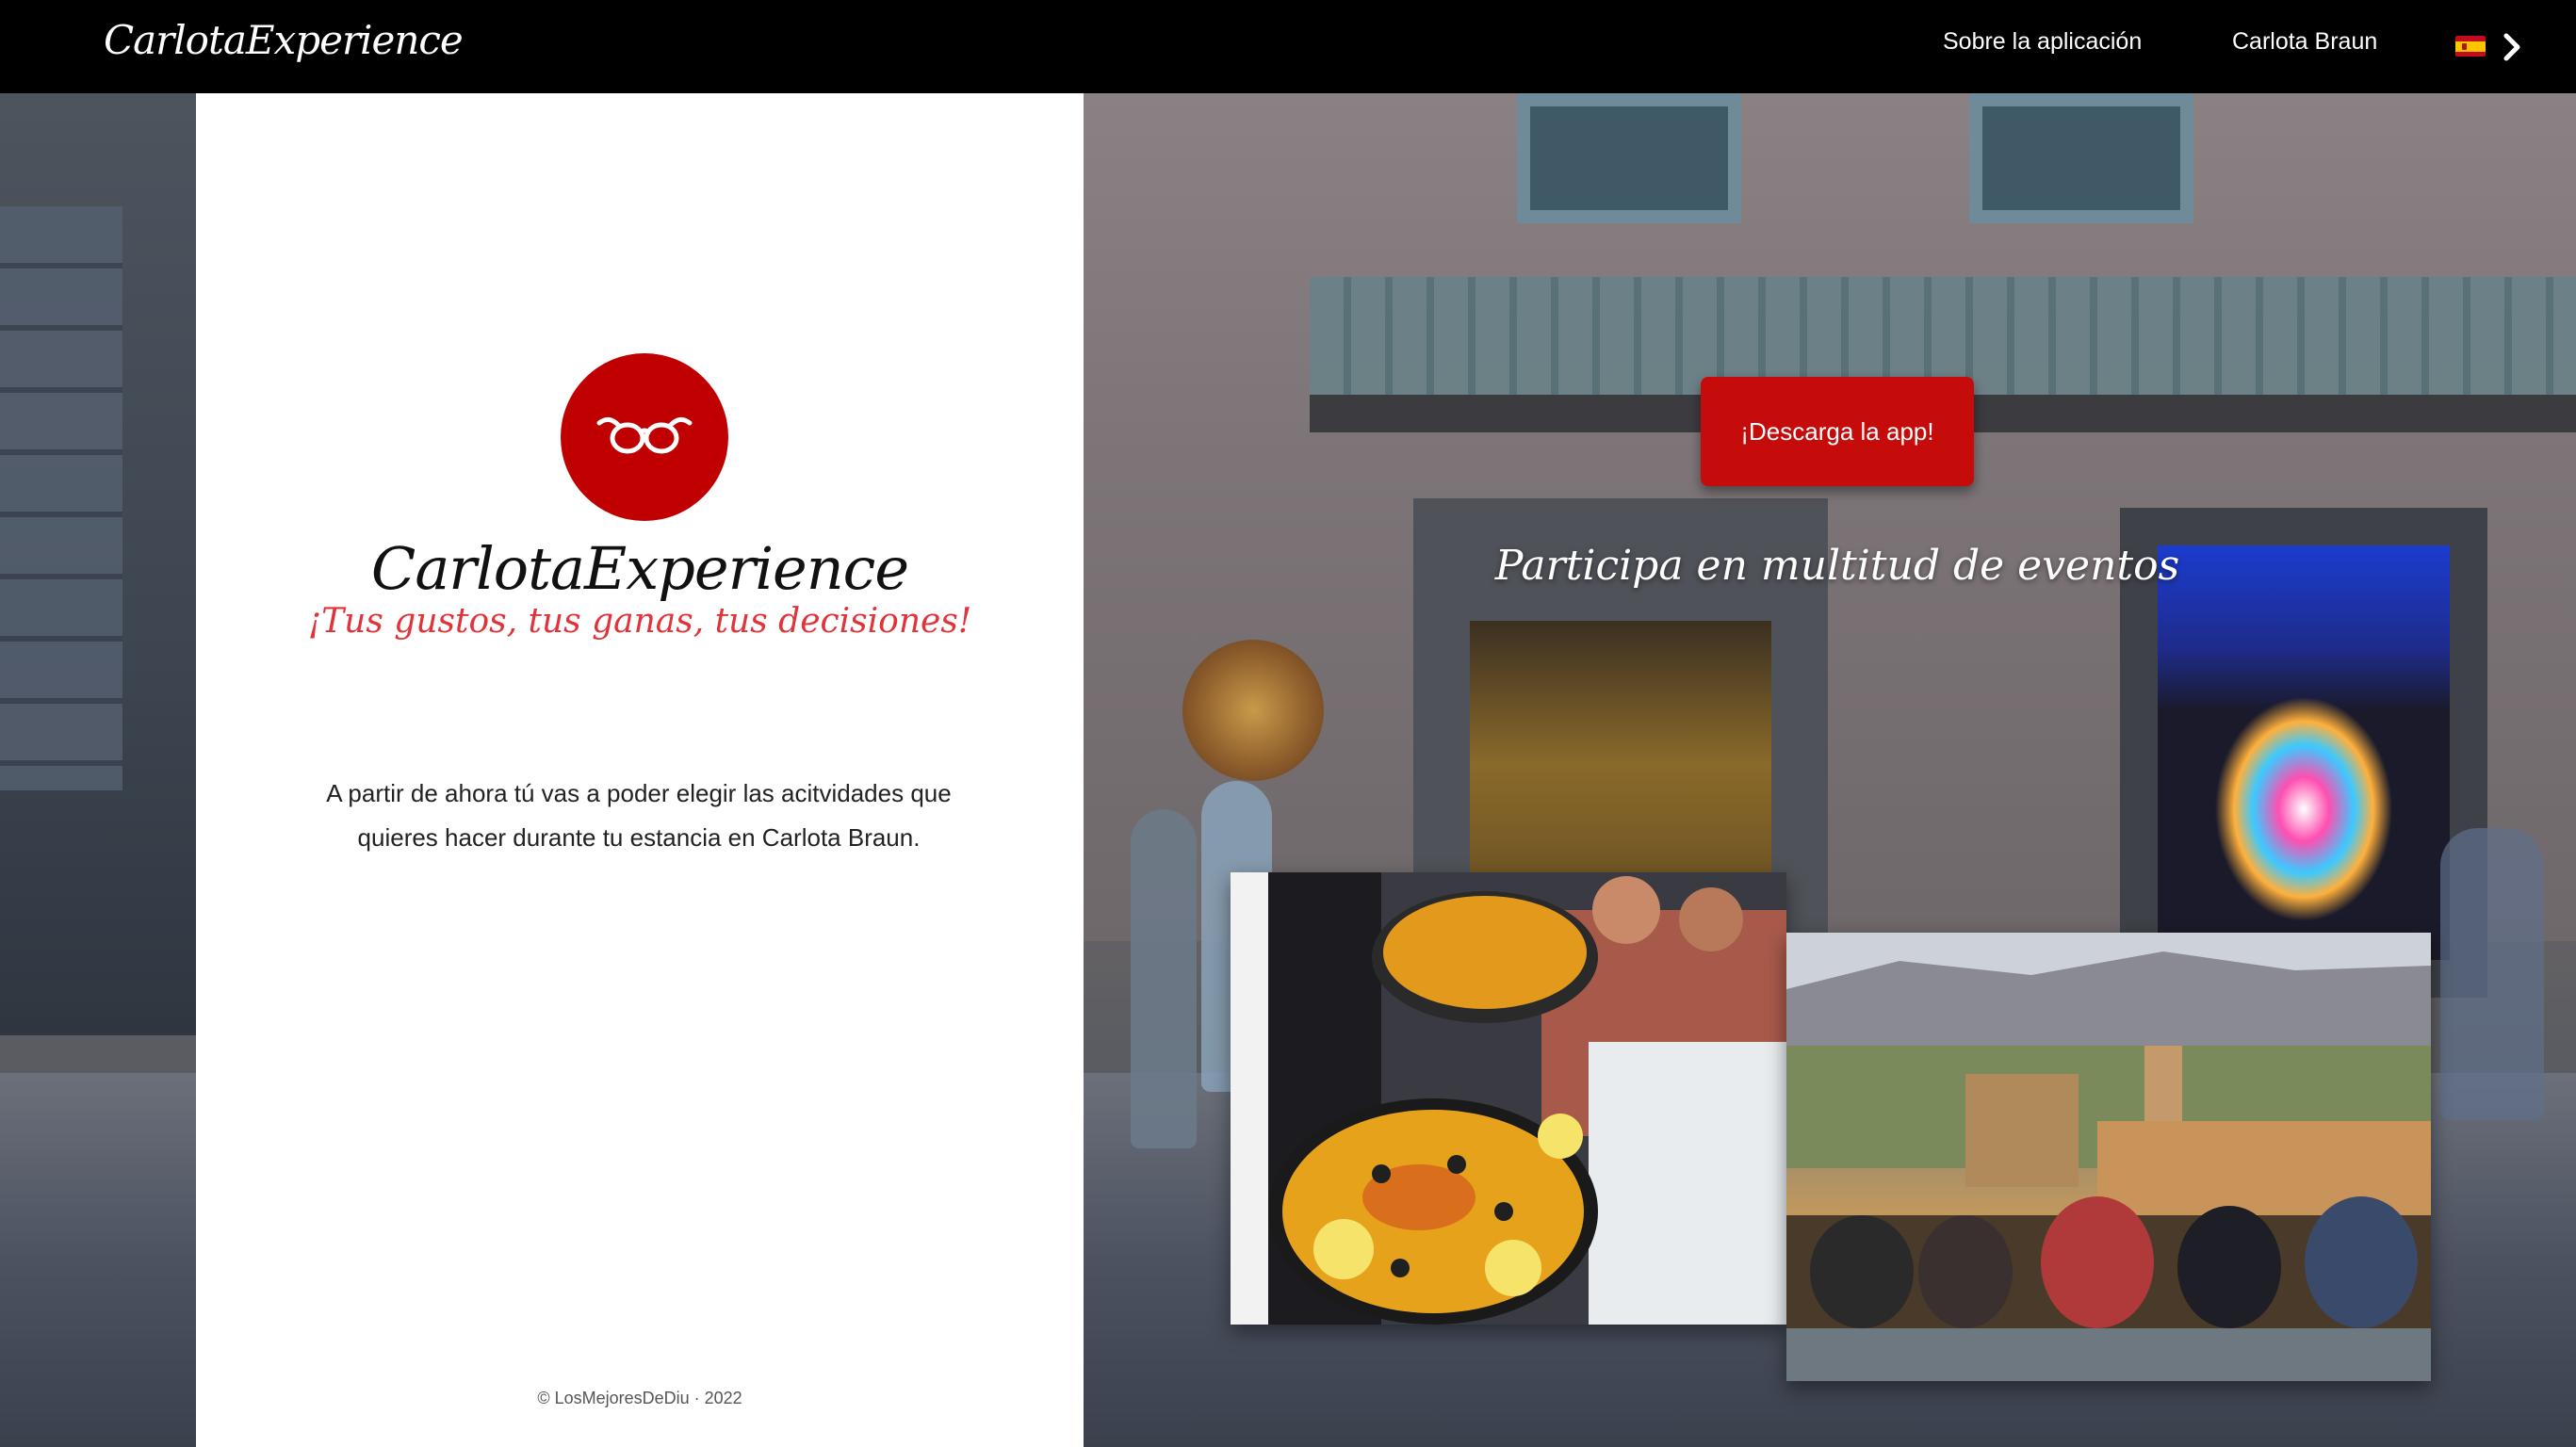 The height and width of the screenshot is (1447, 2576). I want to click on events-tagline: Participa en multitud de eventos, so click(1837, 566).